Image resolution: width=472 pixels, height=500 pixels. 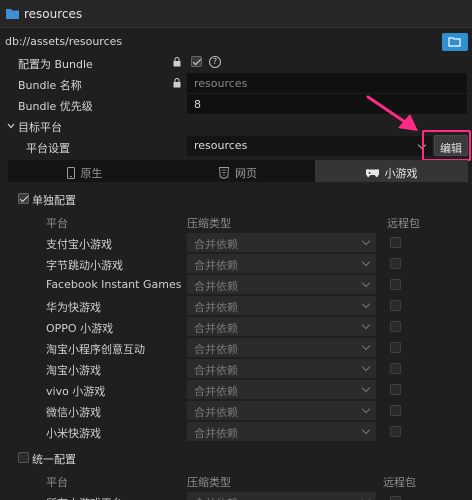 What do you see at coordinates (64, 41) in the screenshot?
I see `asset-path: db://assets/resources` at bounding box center [64, 41].